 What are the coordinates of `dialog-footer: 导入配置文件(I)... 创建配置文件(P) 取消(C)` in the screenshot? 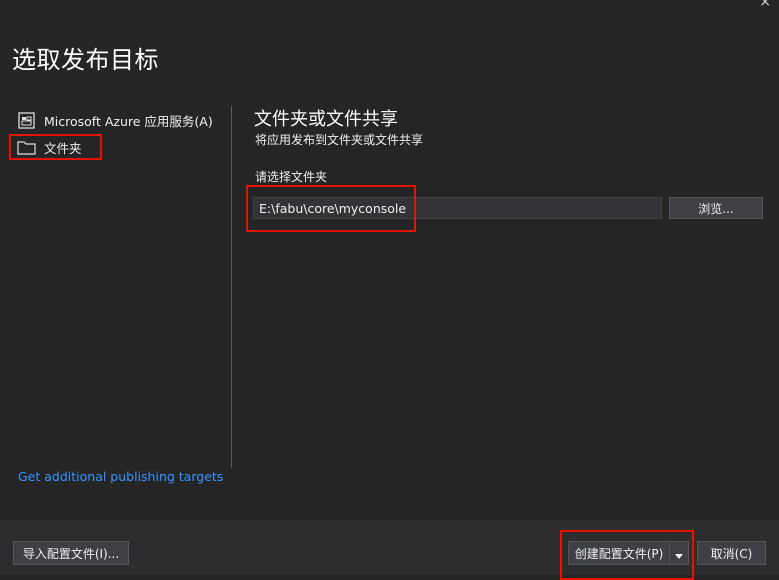 It's located at (389, 550).